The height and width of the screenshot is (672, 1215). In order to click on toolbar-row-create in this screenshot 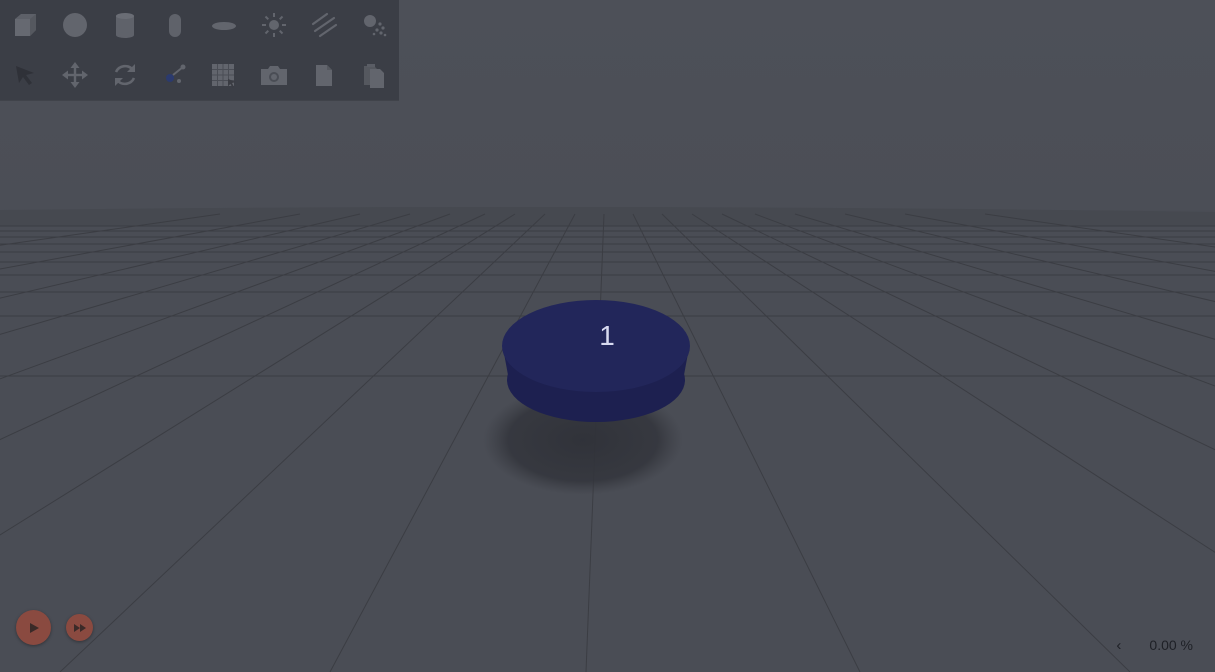, I will do `click(199, 25)`.